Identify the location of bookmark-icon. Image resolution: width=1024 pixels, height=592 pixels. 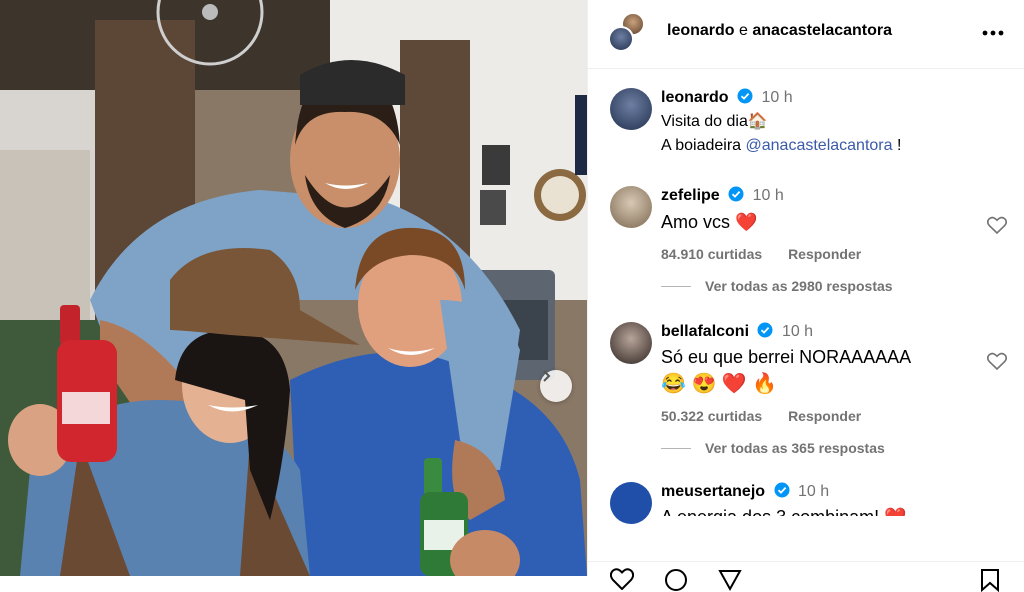
(990, 580).